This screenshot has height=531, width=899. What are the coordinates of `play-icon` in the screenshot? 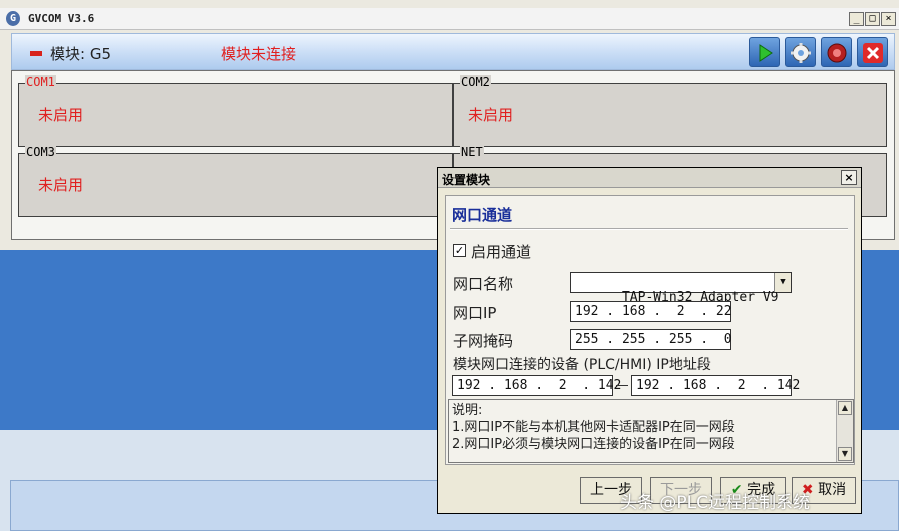 It's located at (766, 53).